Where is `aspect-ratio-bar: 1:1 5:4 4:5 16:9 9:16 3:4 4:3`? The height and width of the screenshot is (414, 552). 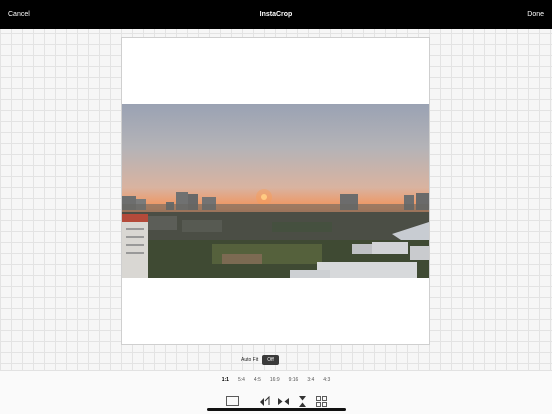
aspect-ratio-bar: 1:1 5:4 4:5 16:9 9:16 3:4 4:3 is located at coordinates (276, 379).